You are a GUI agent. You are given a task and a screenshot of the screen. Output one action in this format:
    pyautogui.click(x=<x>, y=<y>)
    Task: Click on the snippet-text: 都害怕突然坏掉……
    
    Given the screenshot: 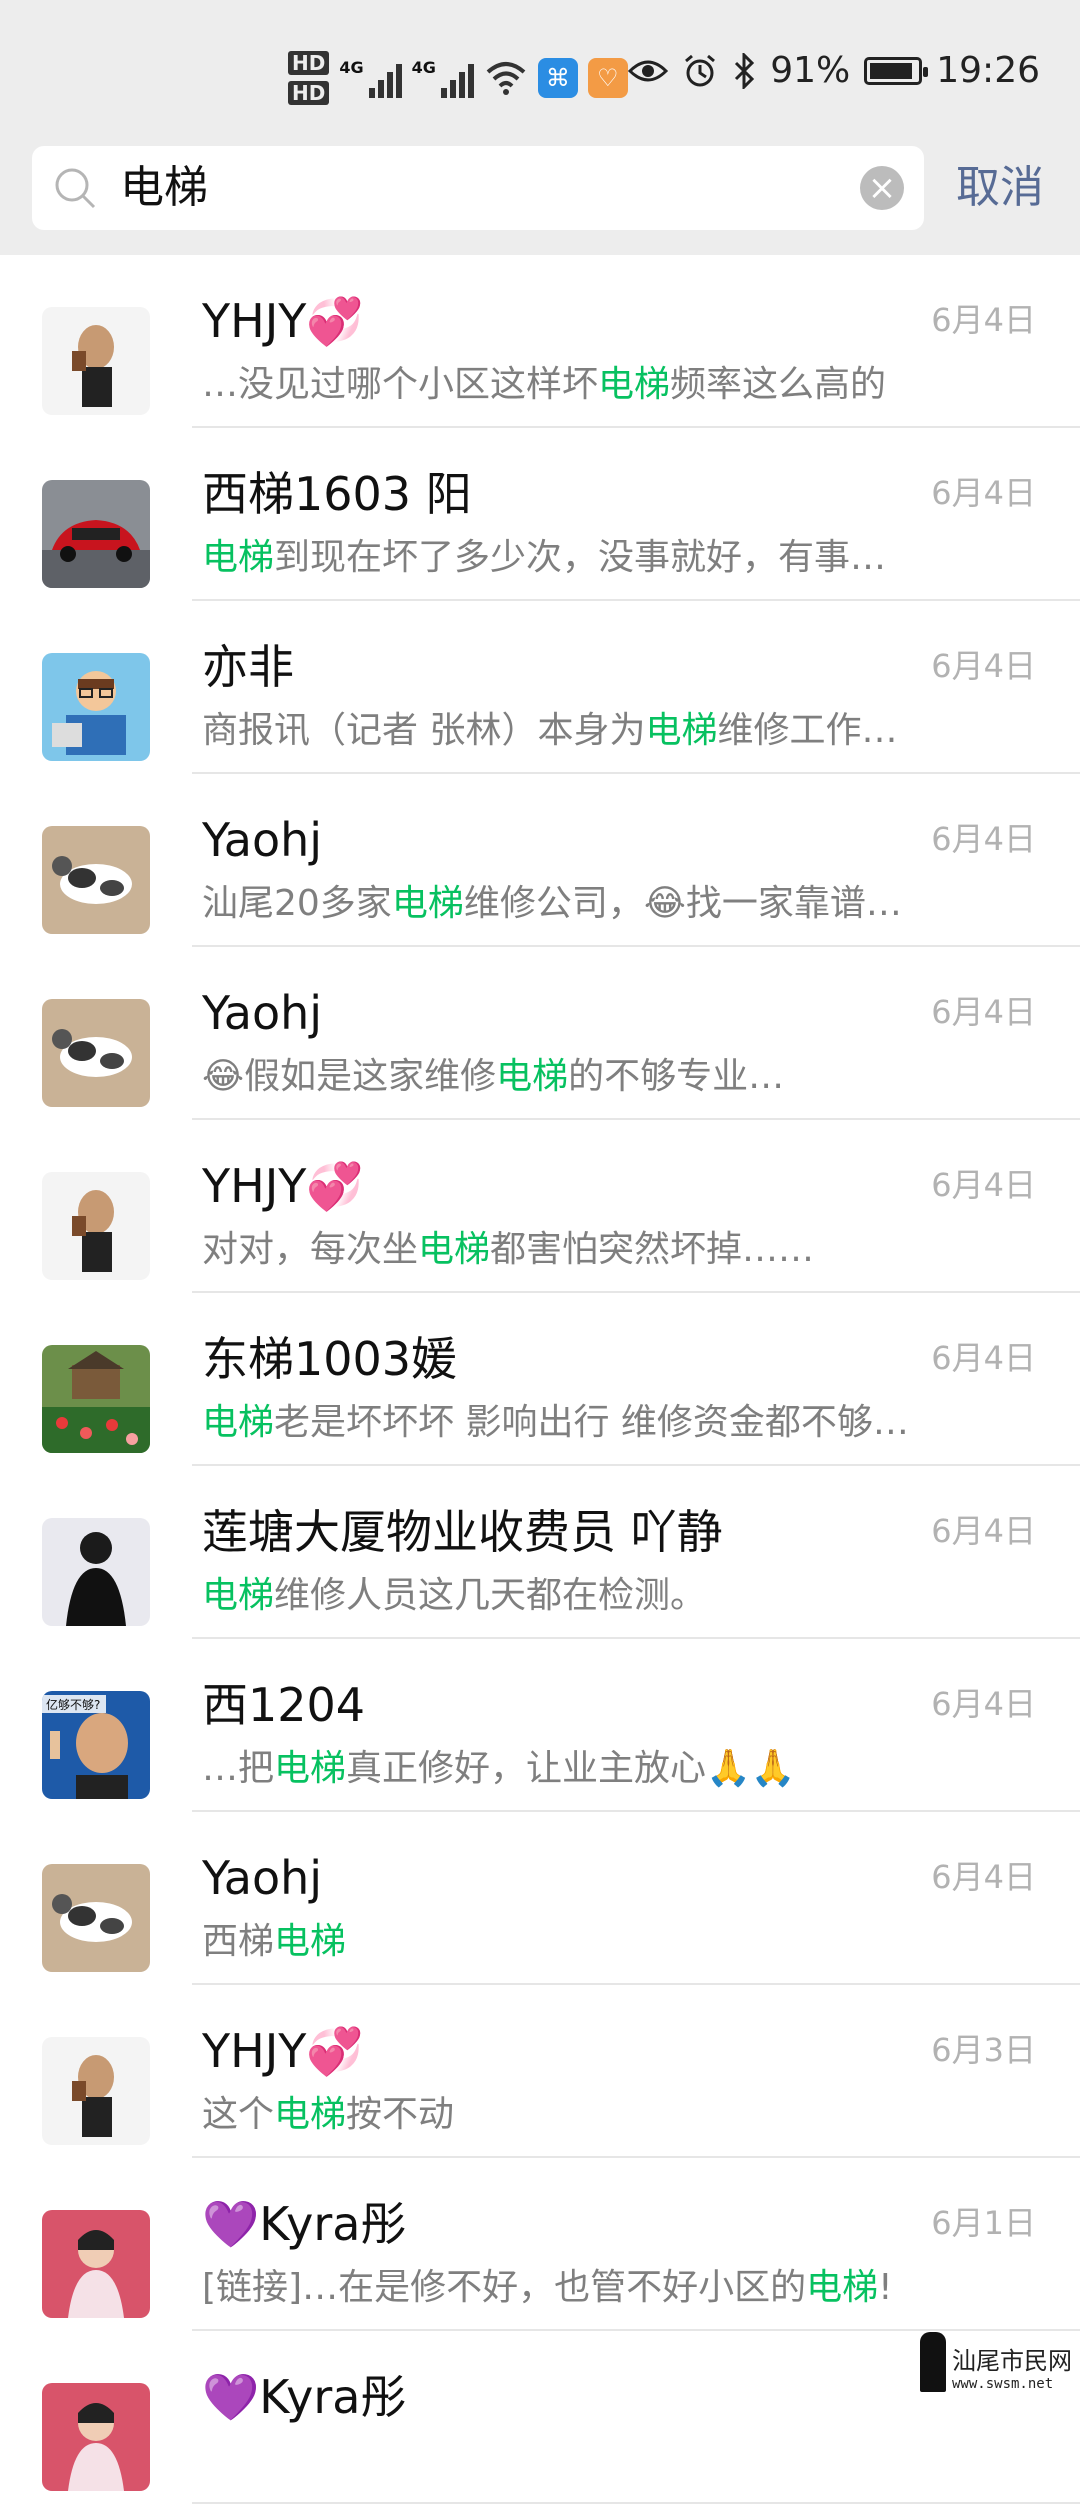 What is the action you would take?
    pyautogui.click(x=652, y=1249)
    